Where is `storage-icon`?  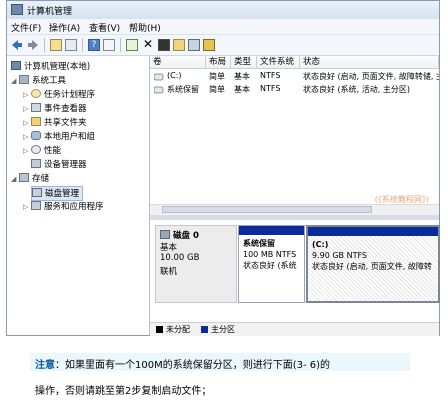
storage-icon is located at coordinates (24, 177).